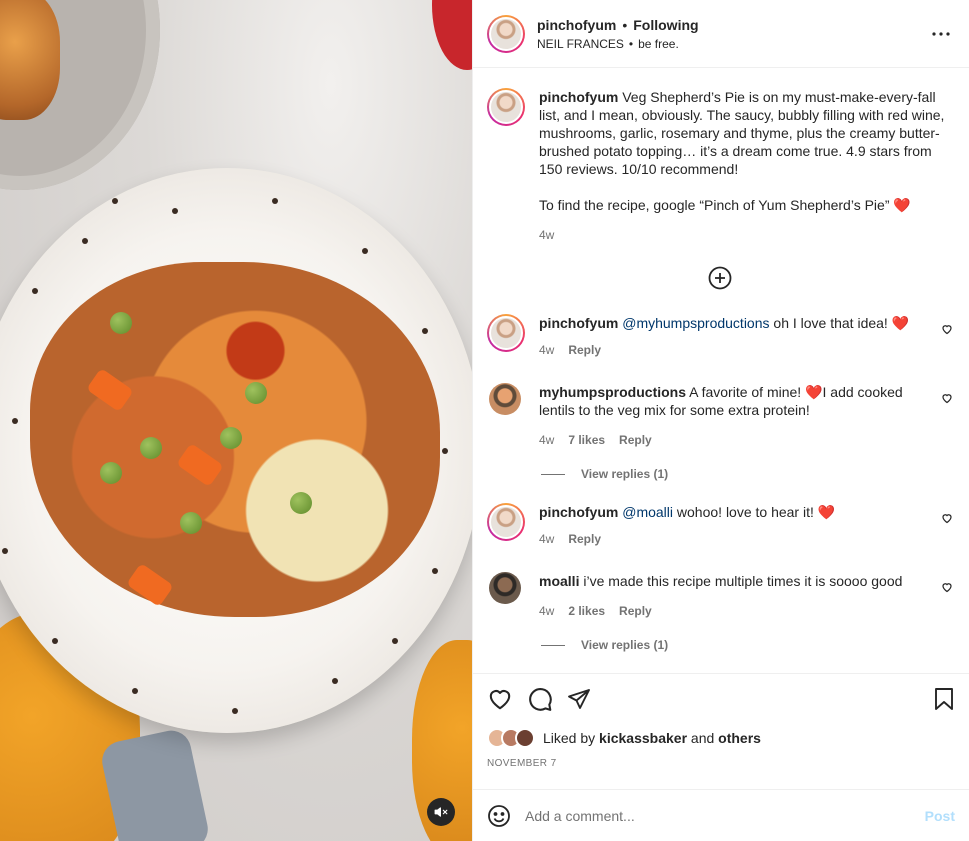 This screenshot has width=969, height=841. Describe the element at coordinates (725, 815) in the screenshot. I see `comment-input` at that location.